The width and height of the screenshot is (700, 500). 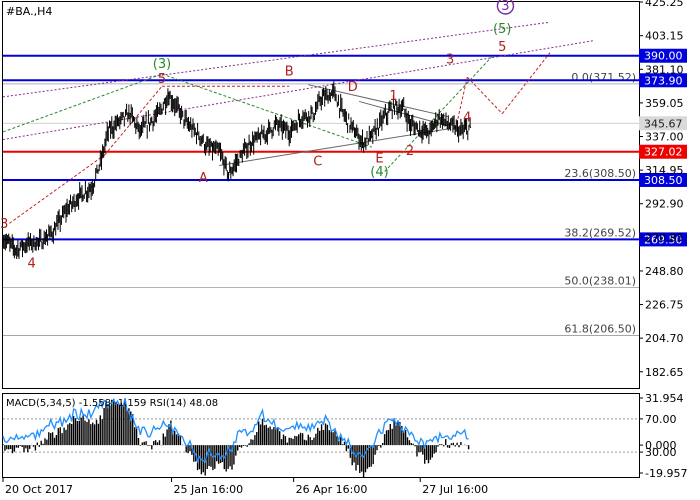 I want to click on symbol-label: #BA.,H4, so click(x=29, y=11).